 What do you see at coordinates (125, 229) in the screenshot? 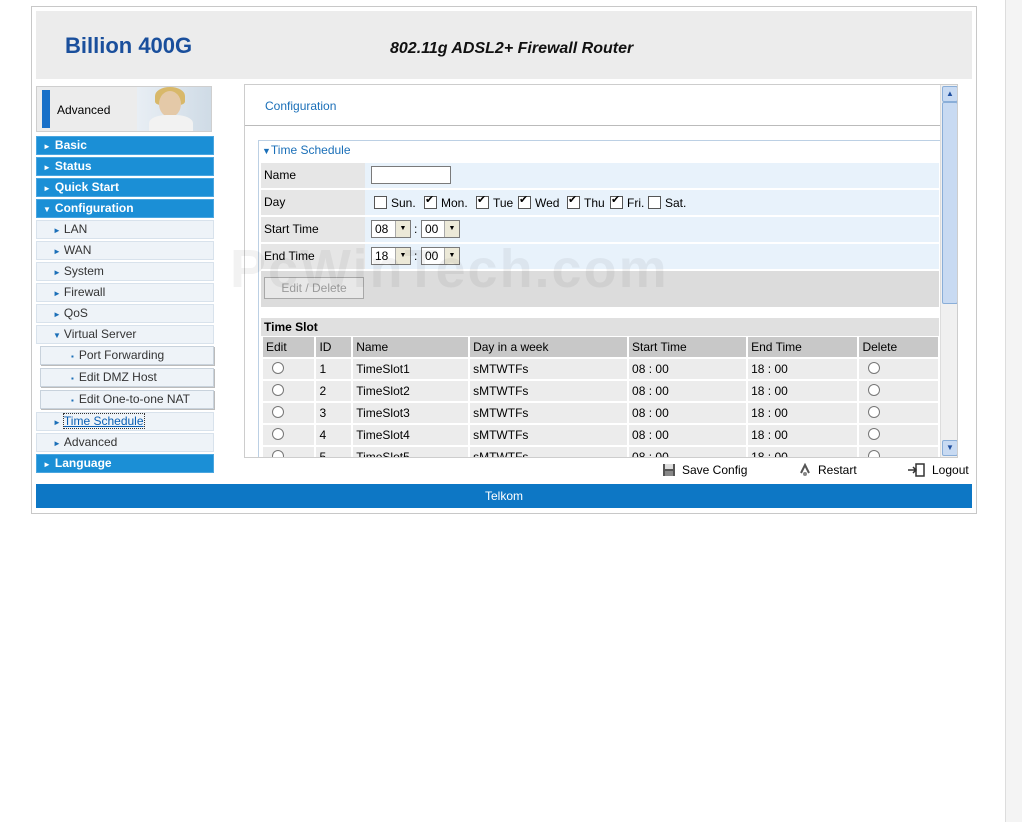
I see `sidebar-item-lan: ► LAN` at bounding box center [125, 229].